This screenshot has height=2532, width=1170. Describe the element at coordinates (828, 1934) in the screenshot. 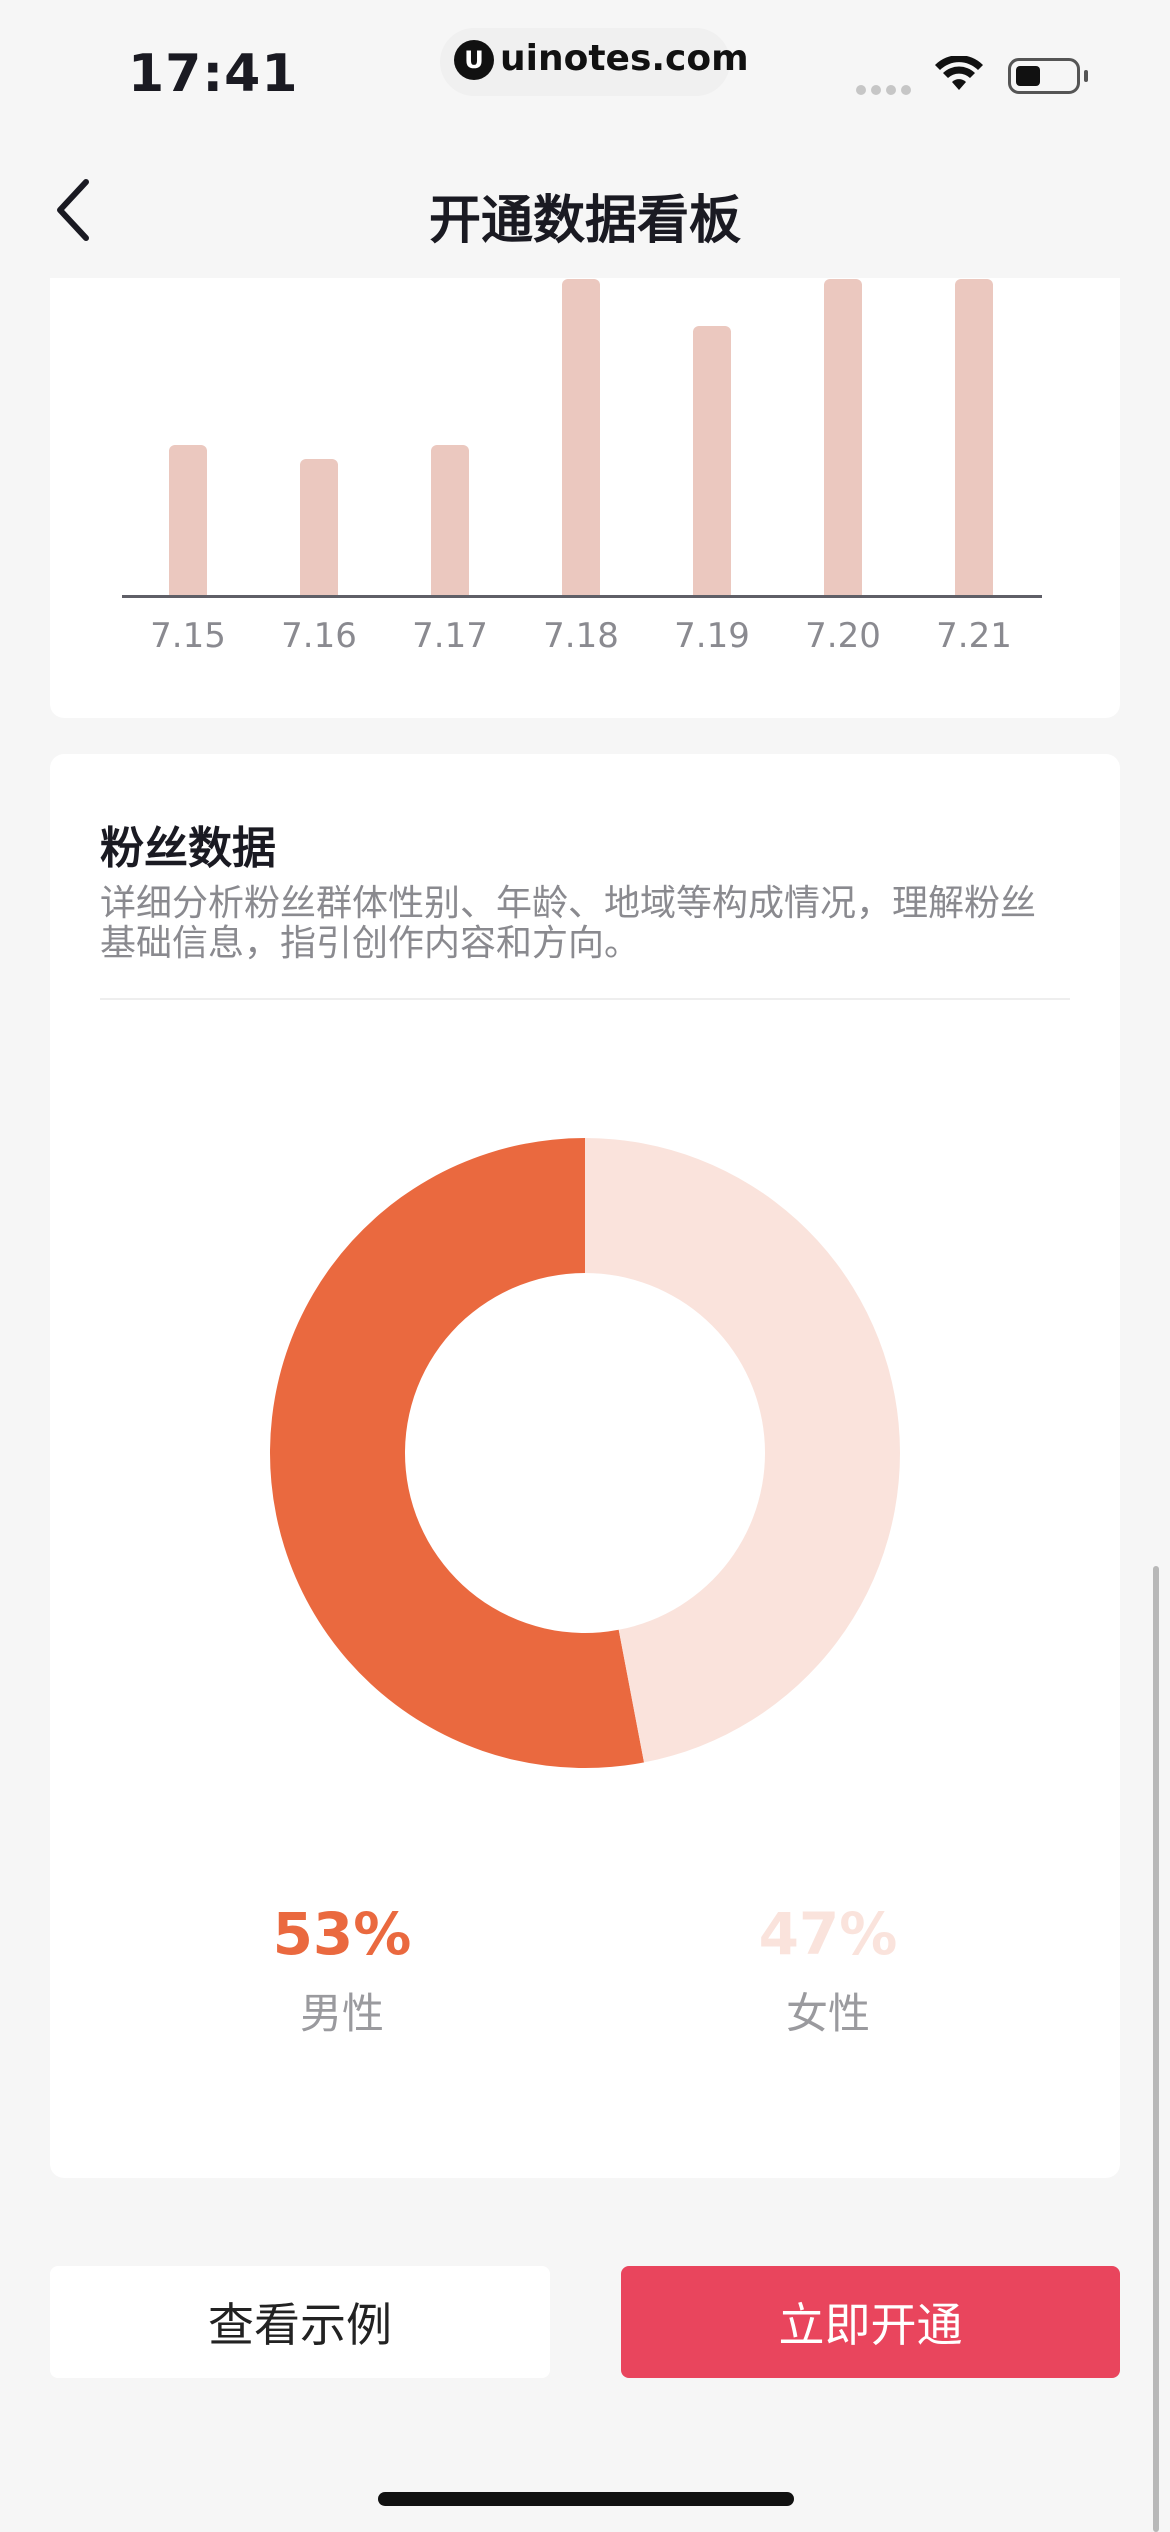

I see `female-percentage: 47%` at that location.